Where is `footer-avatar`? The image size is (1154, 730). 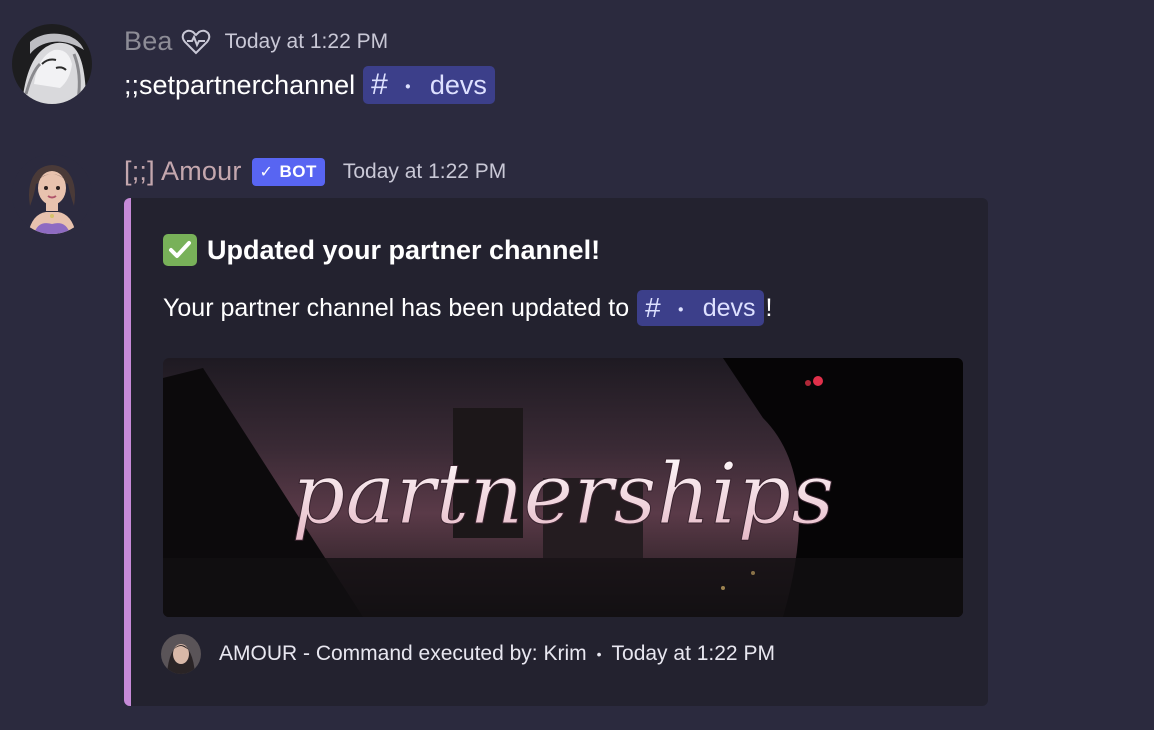
footer-avatar is located at coordinates (181, 654).